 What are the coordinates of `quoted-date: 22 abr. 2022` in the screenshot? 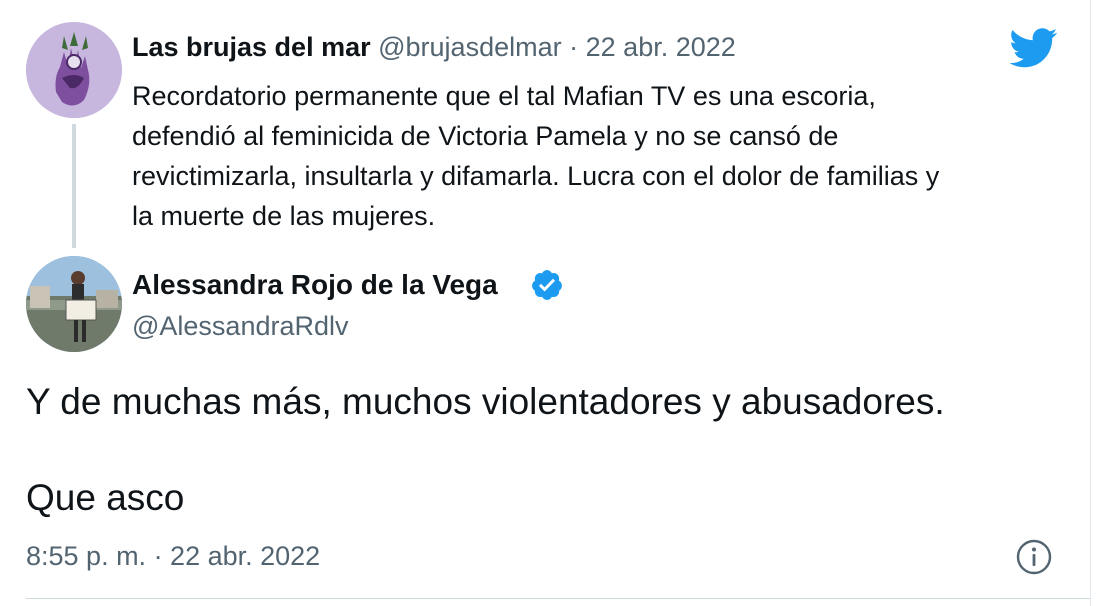 It's located at (661, 47).